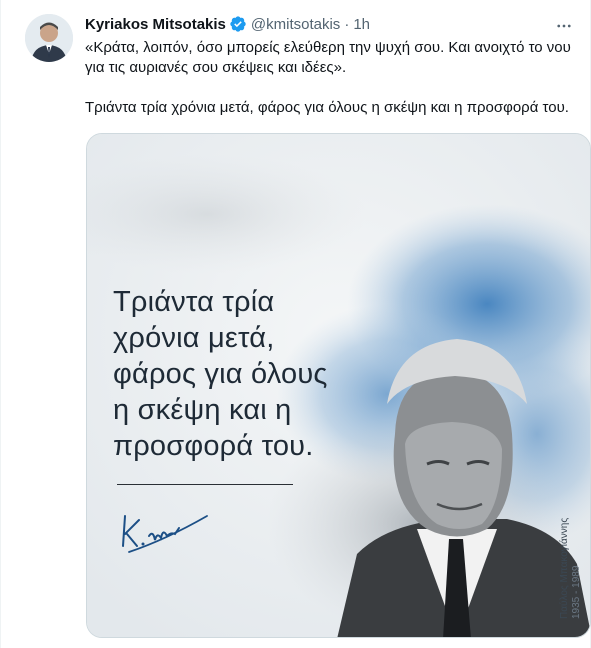 The width and height of the screenshot is (591, 648). I want to click on poster-line: Τριάντα τρία, so click(194, 302).